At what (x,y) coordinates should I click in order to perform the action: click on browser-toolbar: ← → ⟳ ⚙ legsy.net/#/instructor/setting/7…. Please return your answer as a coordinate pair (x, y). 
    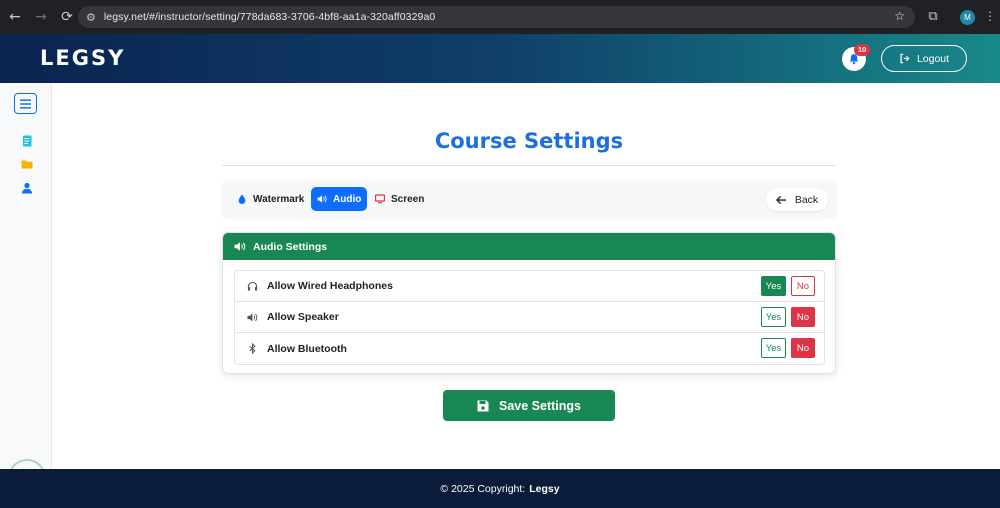
    Looking at the image, I should click on (500, 17).